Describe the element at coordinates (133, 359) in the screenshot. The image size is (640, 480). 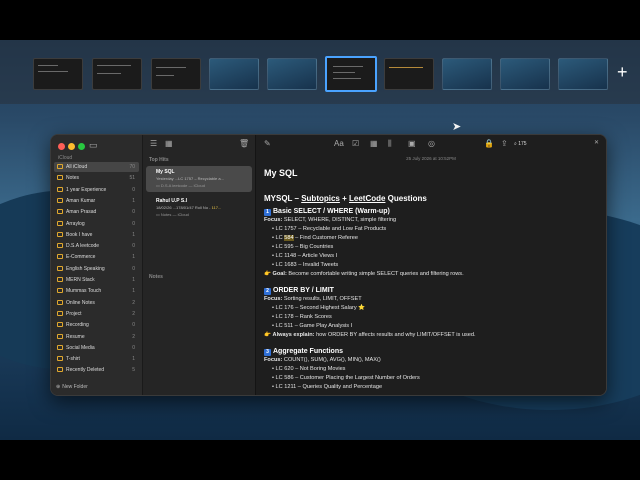
I see `folder-count: 1` at that location.